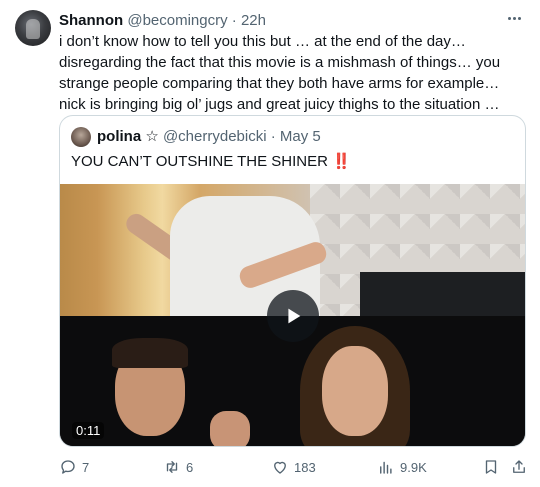 The image size is (540, 487). I want to click on quote-text-body: YOU CAN’T OUTSHINE THE SHINER, so click(199, 161).